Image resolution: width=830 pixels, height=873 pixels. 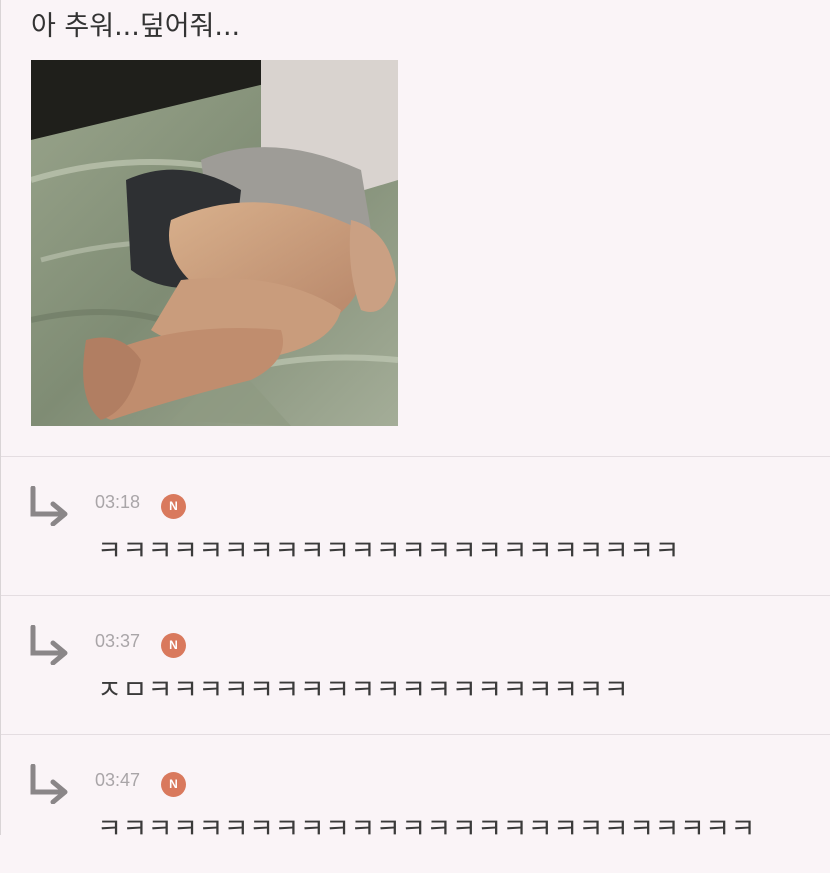 What do you see at coordinates (363, 690) in the screenshot?
I see `comment-text: ㅈㅁㅋㅋㅋㅋㅋㅋㅋㅋㅋㅋㅋㅋㅋㅋㅋㅋㅋㅋㅋ` at bounding box center [363, 690].